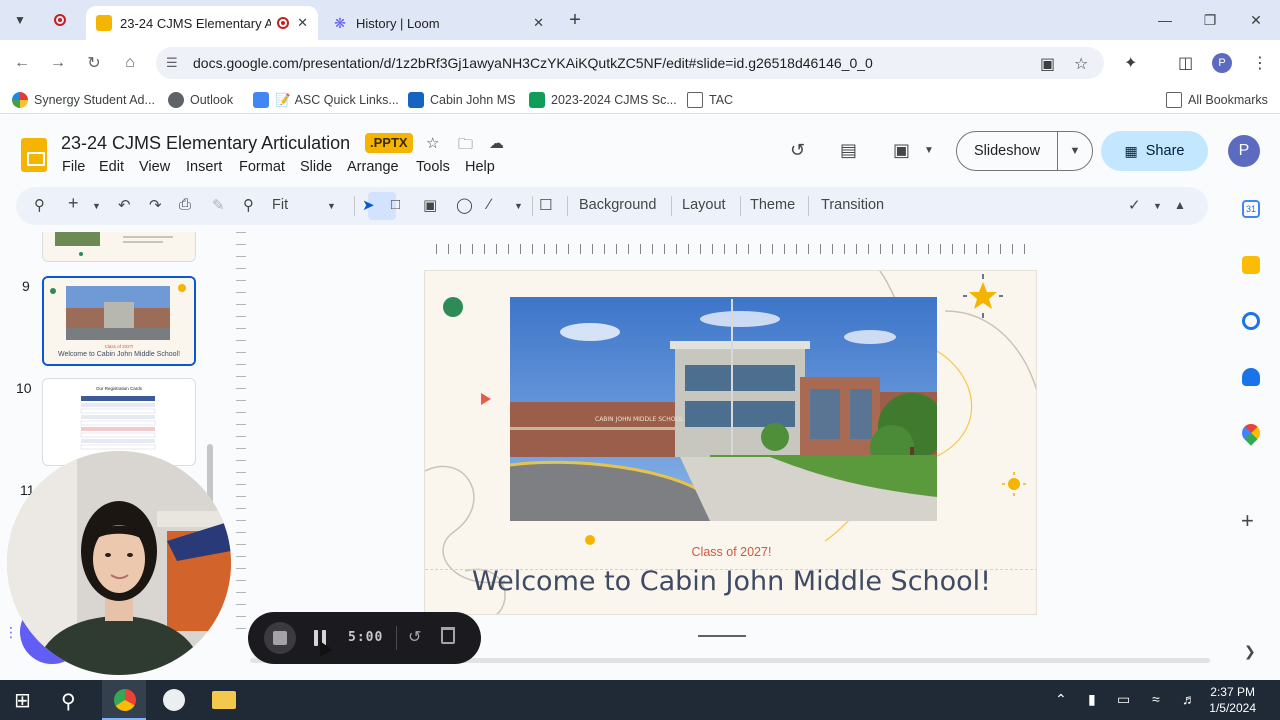  I want to click on restart-recording-icon: ↺, so click(414, 637).